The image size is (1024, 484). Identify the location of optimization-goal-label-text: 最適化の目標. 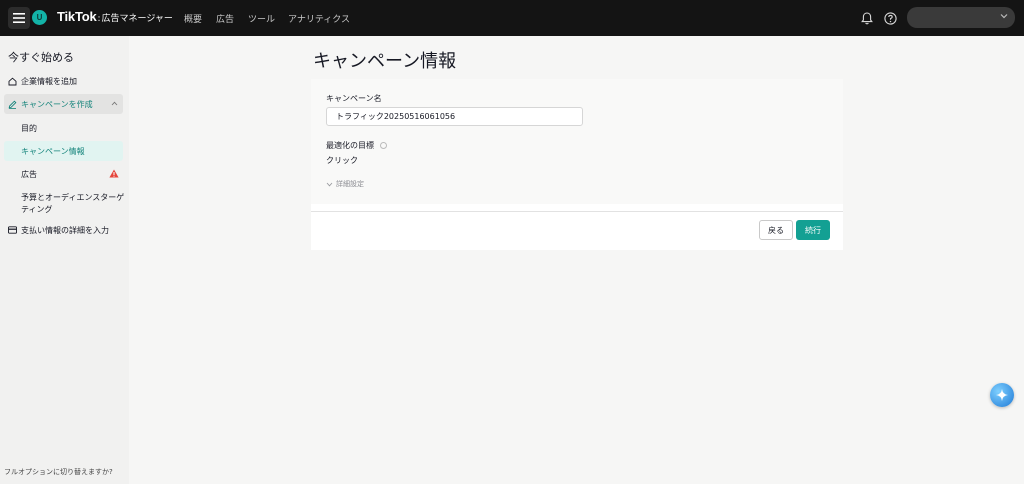
(350, 145).